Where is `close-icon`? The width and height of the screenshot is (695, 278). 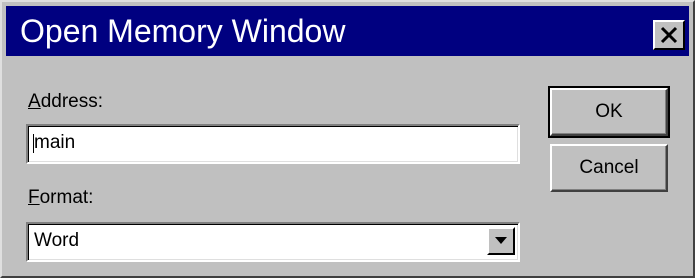 close-icon is located at coordinates (669, 35).